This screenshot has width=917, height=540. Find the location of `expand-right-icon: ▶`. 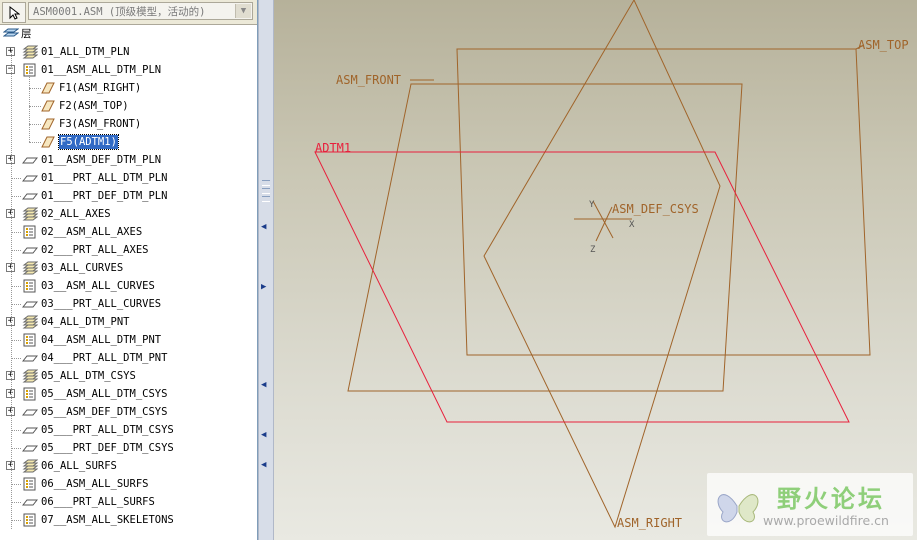

expand-right-icon: ▶ is located at coordinates (263, 287).